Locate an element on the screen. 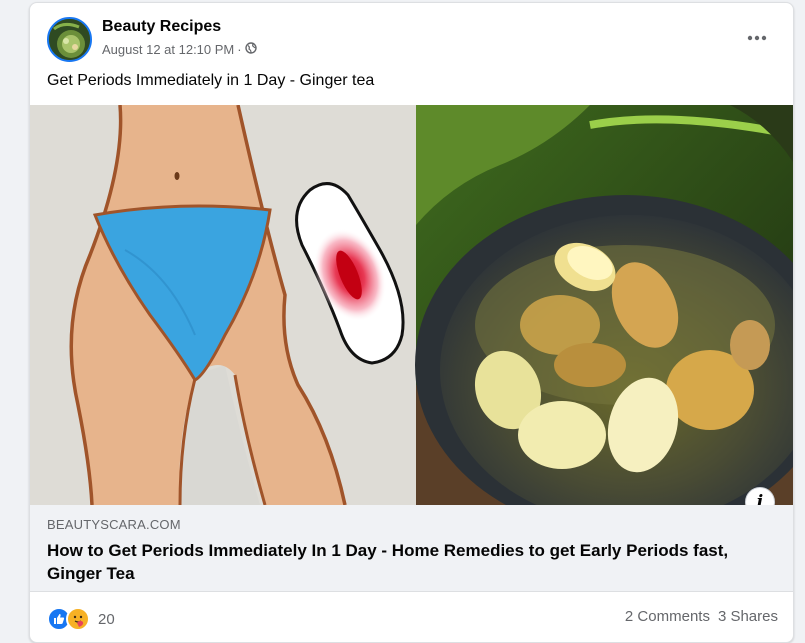 The height and width of the screenshot is (643, 805). post-header: Beauty Recipes August 12 at 12:10 PM · is located at coordinates (411, 33).